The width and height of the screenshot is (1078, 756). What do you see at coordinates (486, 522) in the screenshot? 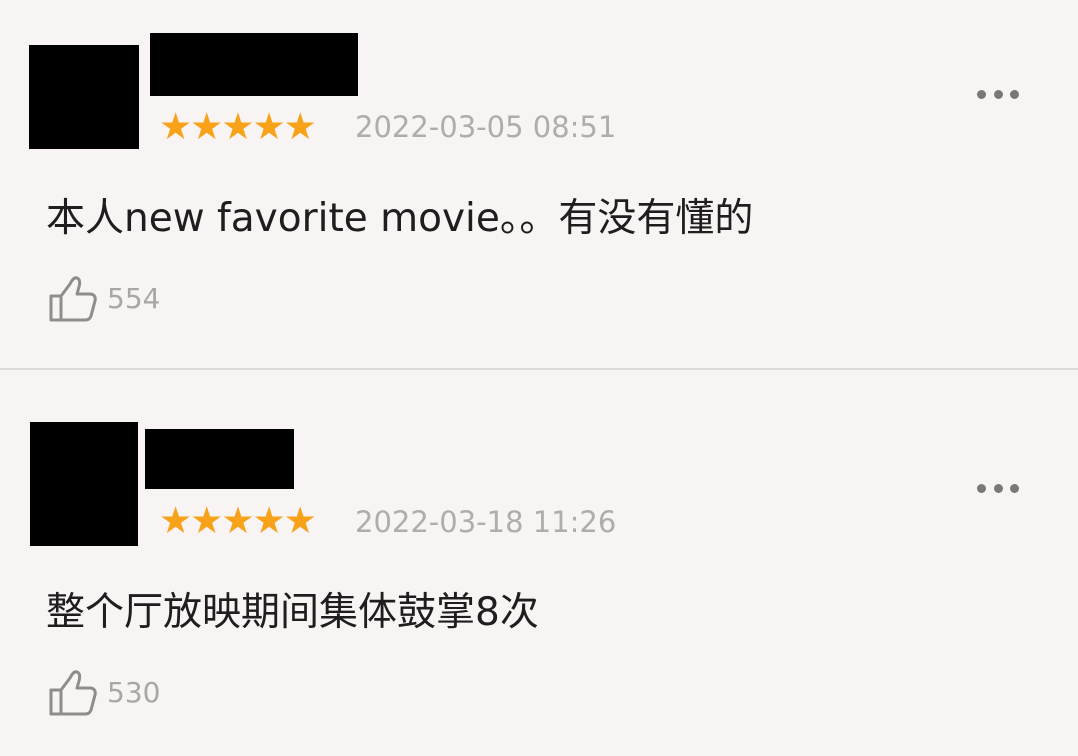
I see `comment-timestamp: 2022-03-18 11:26` at bounding box center [486, 522].